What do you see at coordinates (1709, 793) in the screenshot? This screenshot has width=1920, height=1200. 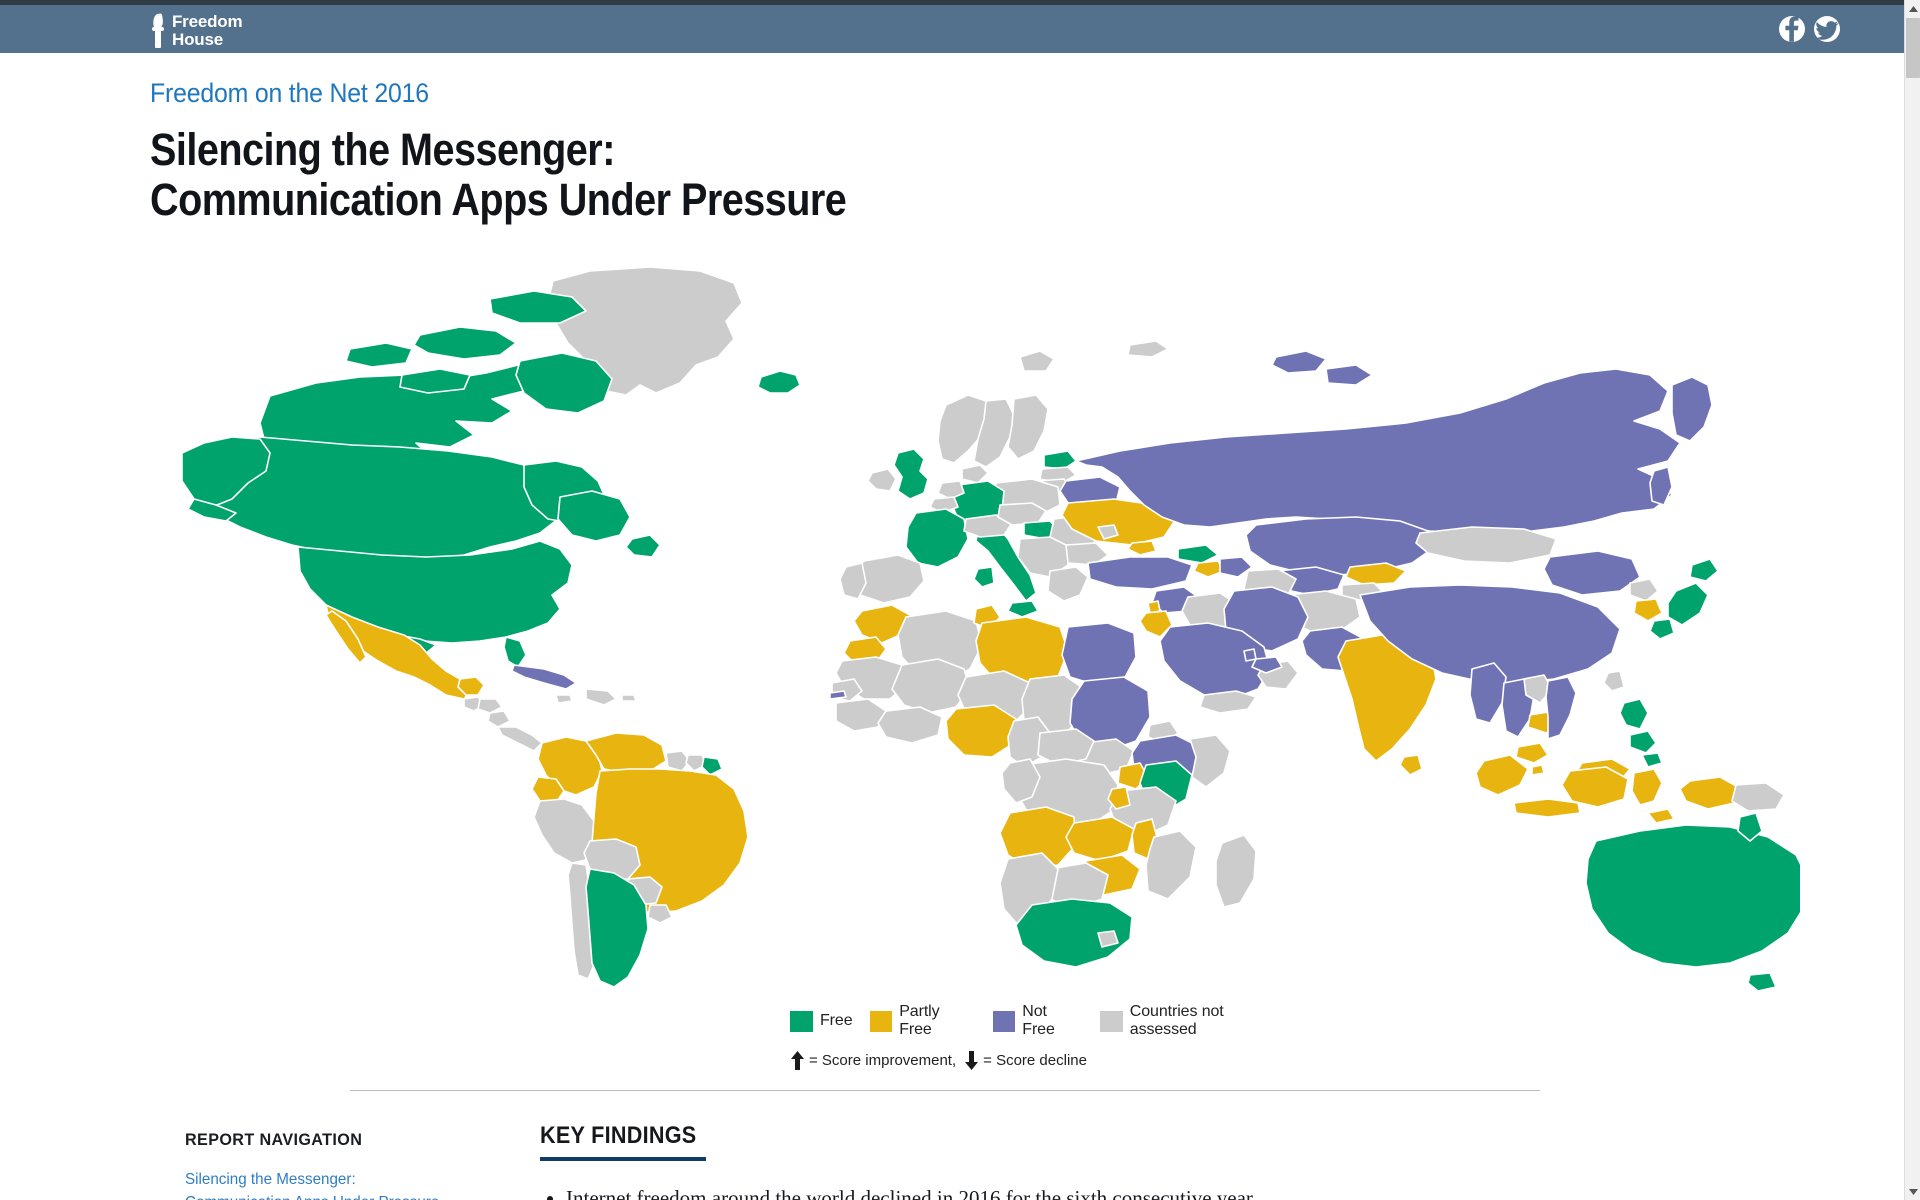 I see `country-indonesia-papua` at bounding box center [1709, 793].